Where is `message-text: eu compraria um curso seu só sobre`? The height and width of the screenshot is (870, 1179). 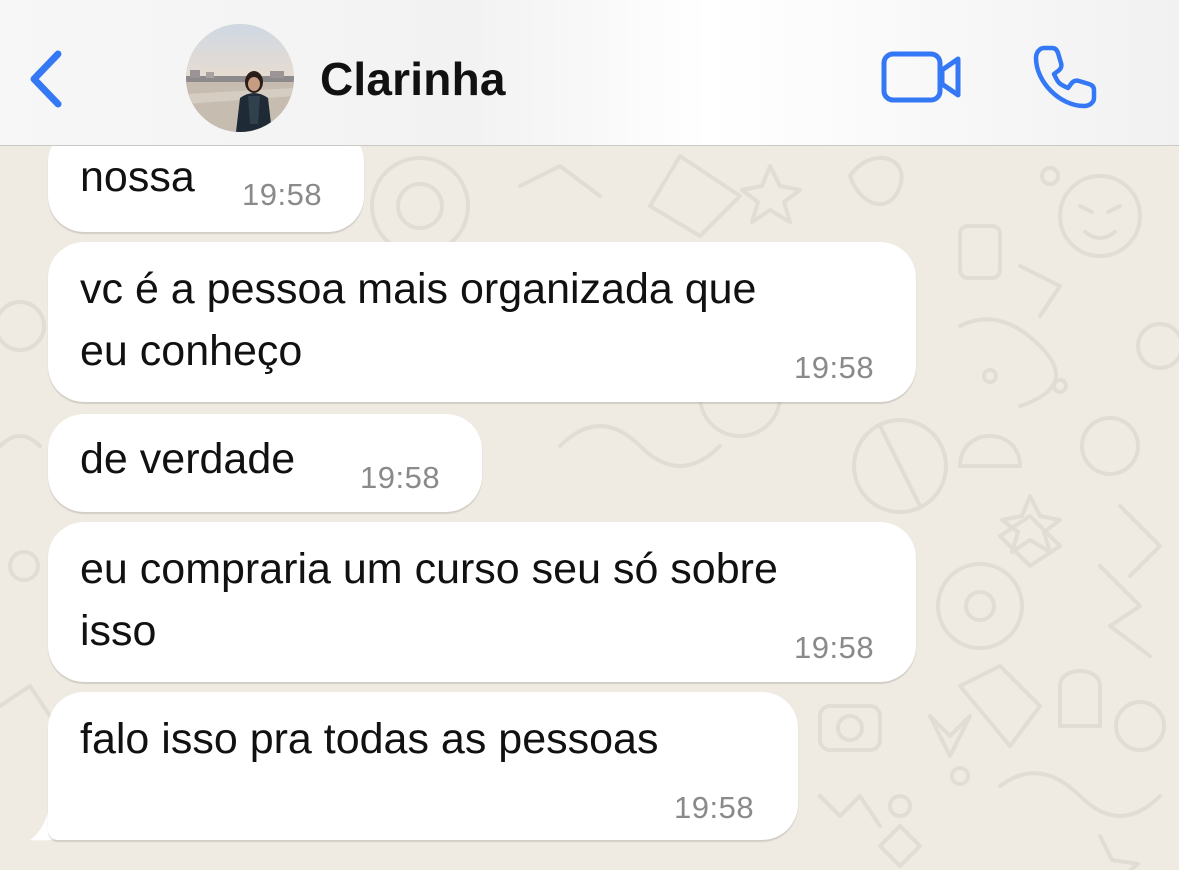
message-text: eu compraria um curso seu só sobre is located at coordinates (429, 569).